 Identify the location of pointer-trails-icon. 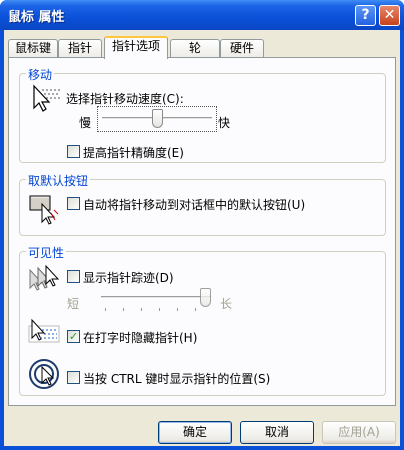
(44, 277).